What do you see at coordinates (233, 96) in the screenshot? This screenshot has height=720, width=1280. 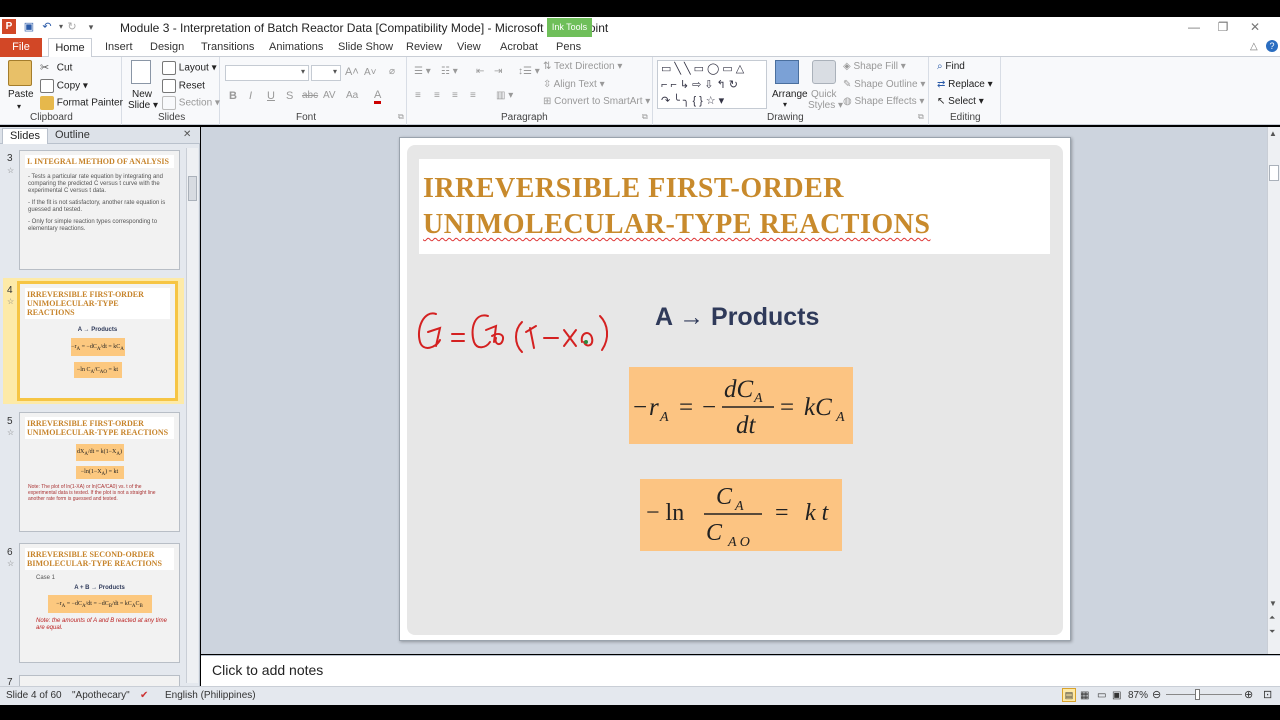 I see `bold-icon: B` at bounding box center [233, 96].